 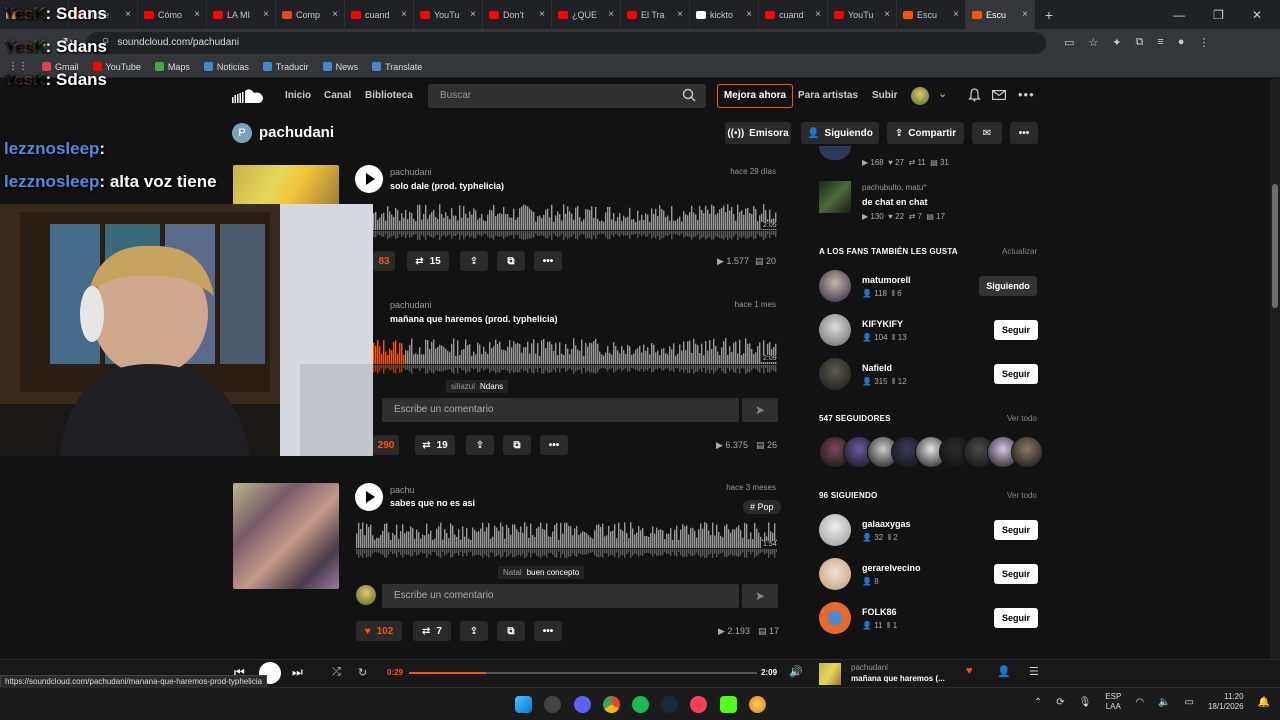 I want to click on shuffle-icon: ⤮, so click(x=336, y=672).